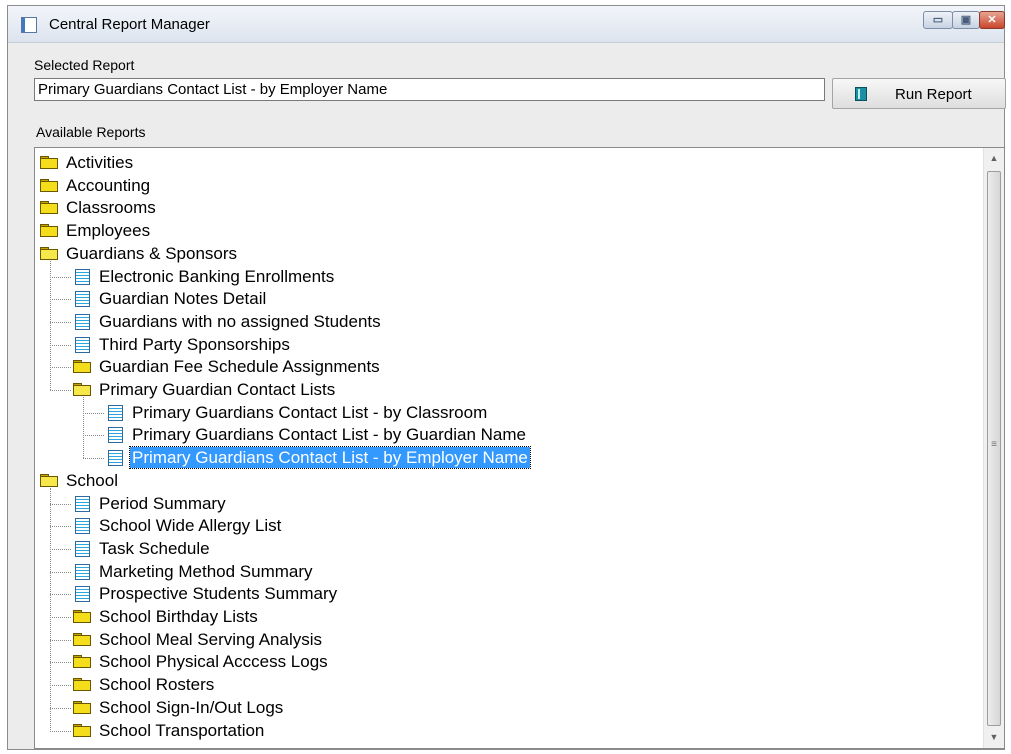 Image resolution: width=1011 pixels, height=754 pixels. What do you see at coordinates (100, 162) in the screenshot?
I see `tree-item-label: Activities` at bounding box center [100, 162].